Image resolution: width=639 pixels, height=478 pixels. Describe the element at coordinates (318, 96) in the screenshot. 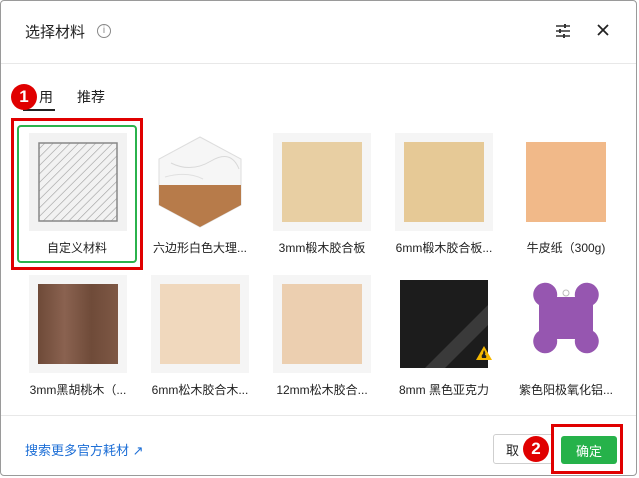

I see `material-tabs: 用 推荐` at that location.